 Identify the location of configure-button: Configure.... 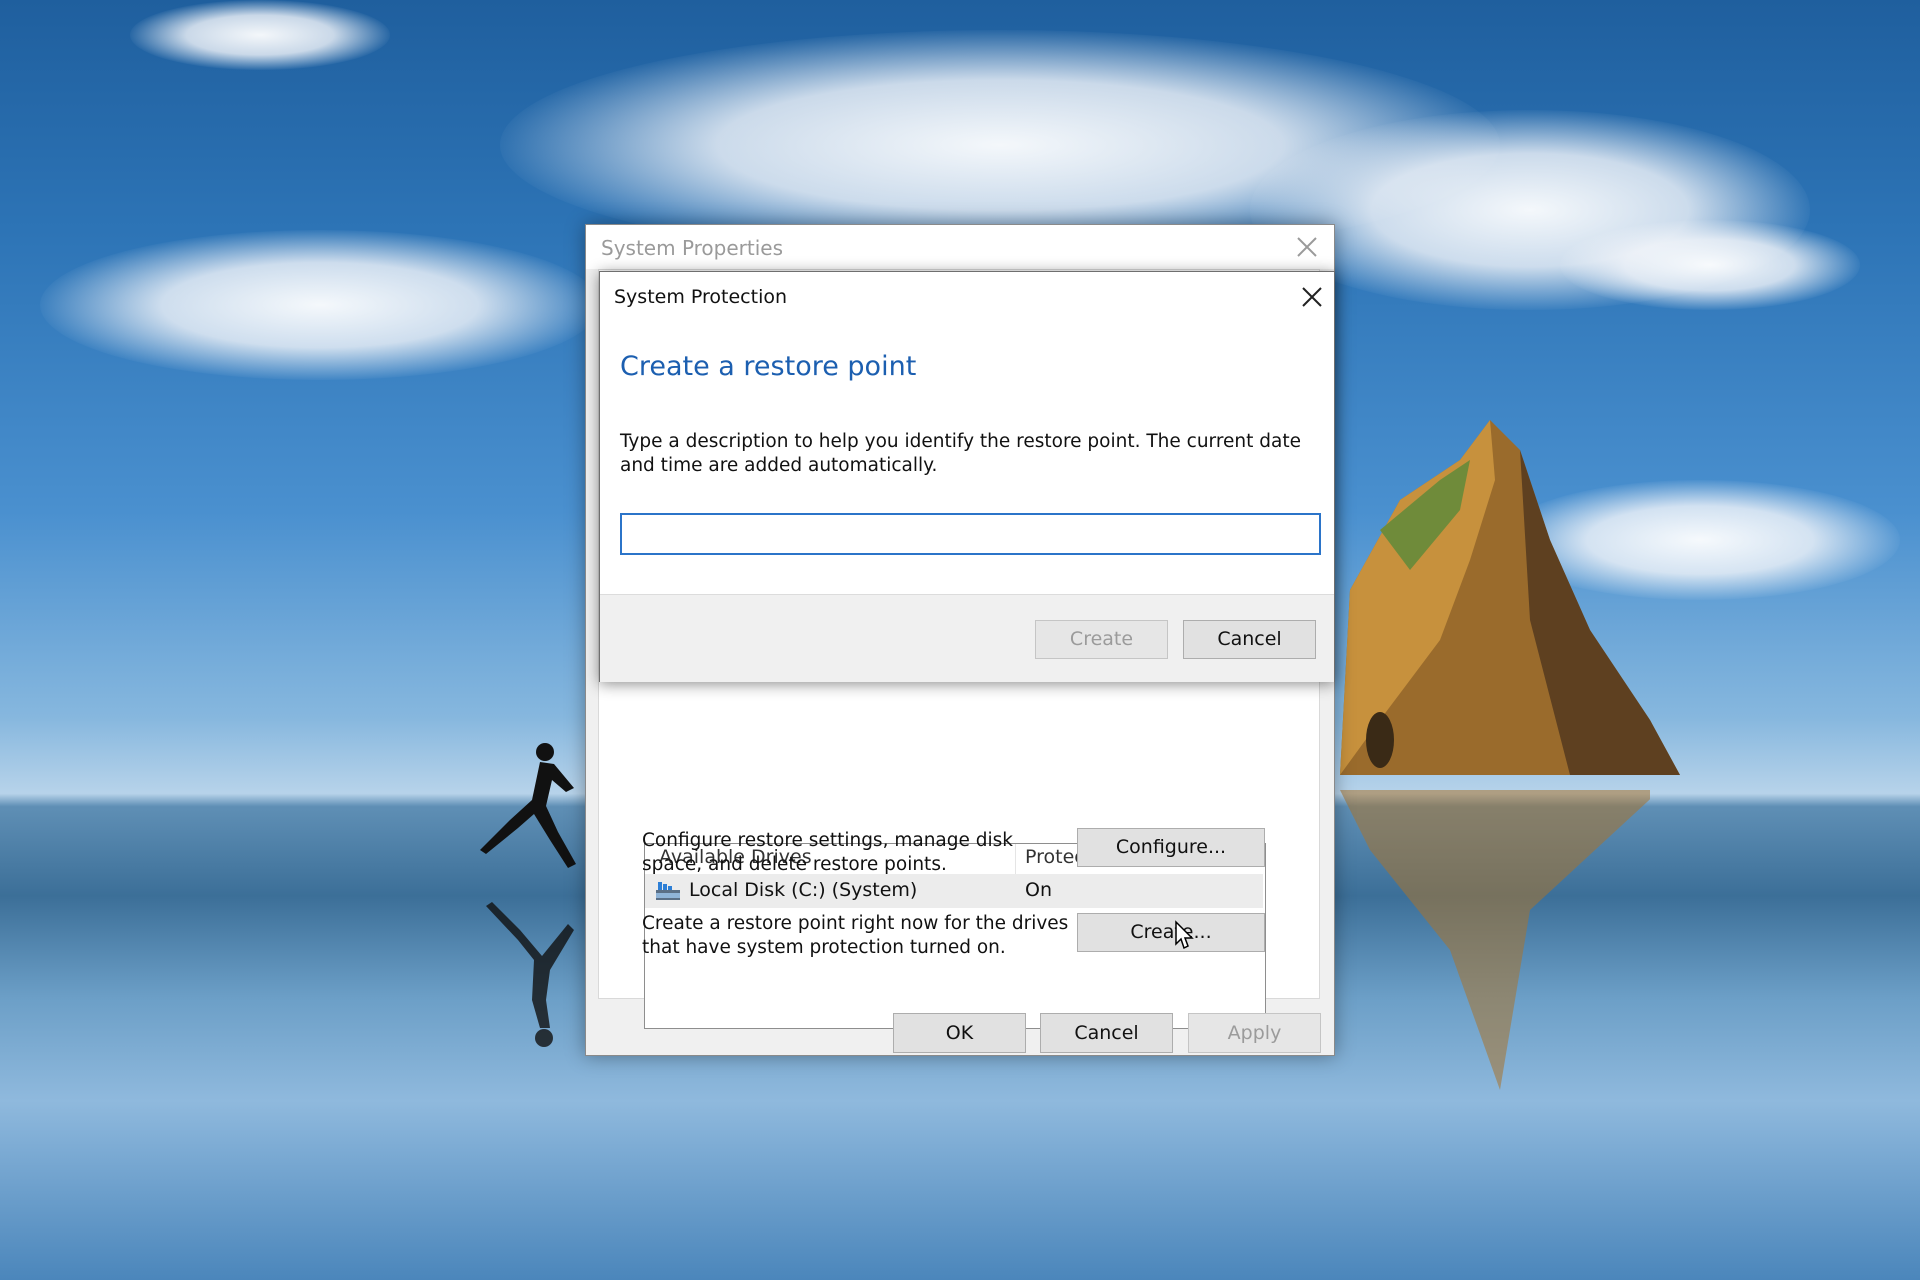
(1171, 847).